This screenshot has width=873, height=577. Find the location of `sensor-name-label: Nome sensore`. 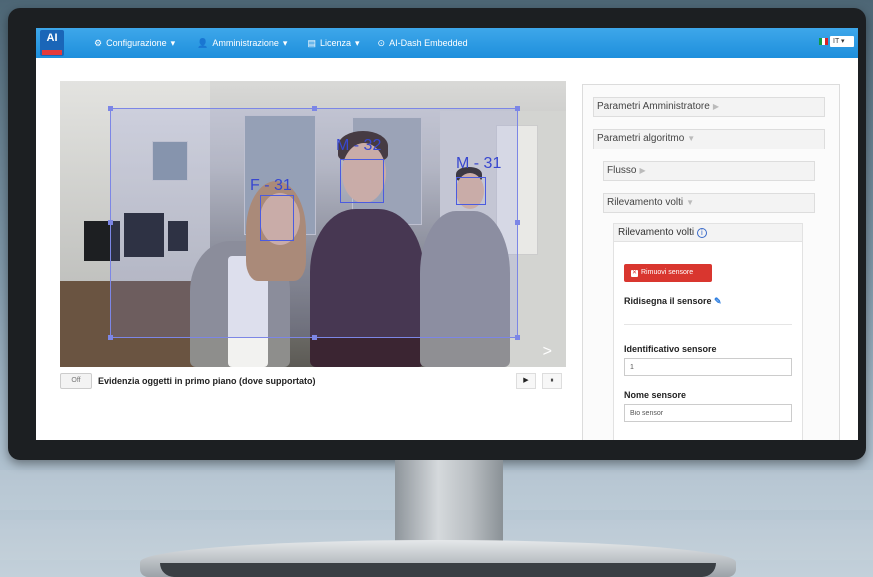

sensor-name-label: Nome sensore is located at coordinates (655, 395).